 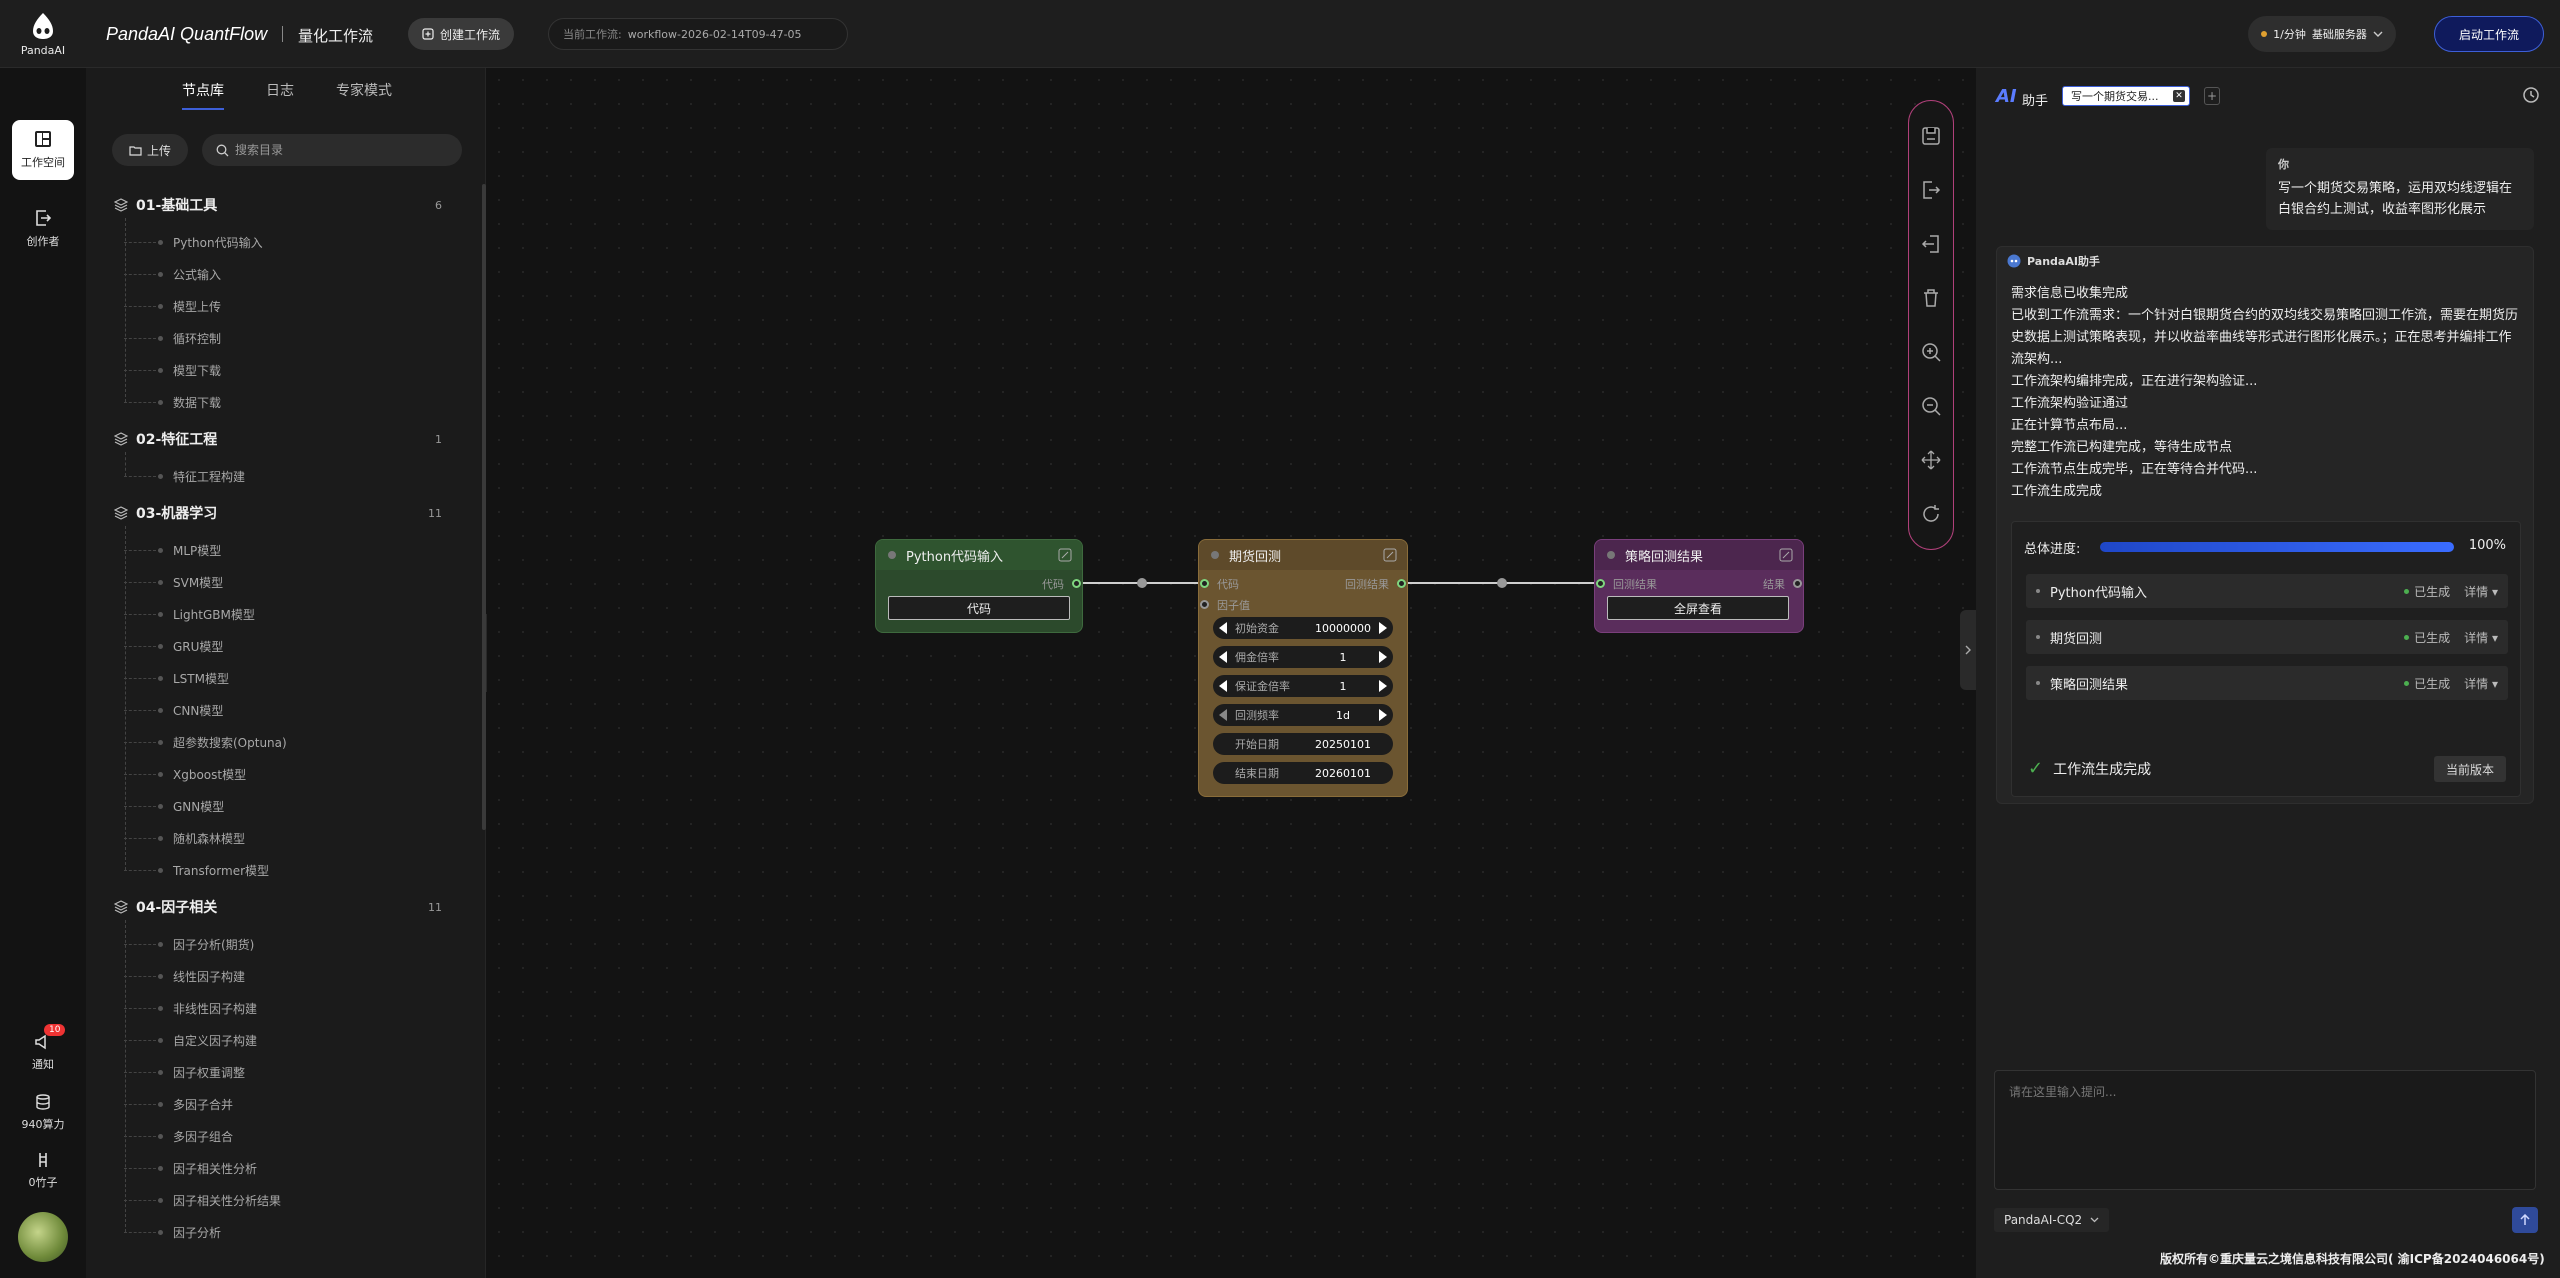 What do you see at coordinates (2053, 261) in the screenshot?
I see `assistant-header: PandaAI助手` at bounding box center [2053, 261].